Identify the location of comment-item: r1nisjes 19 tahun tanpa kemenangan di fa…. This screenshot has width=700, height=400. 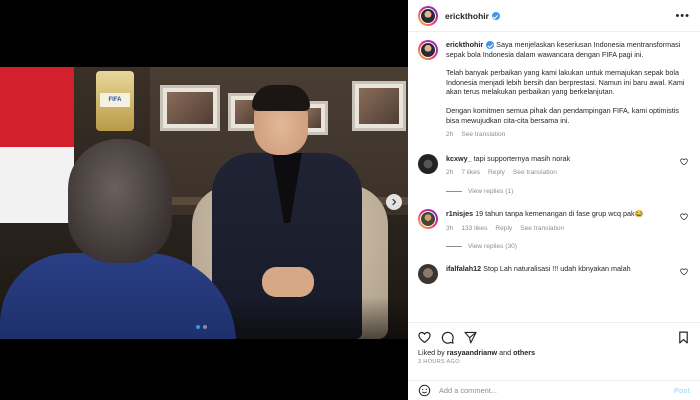
(554, 221).